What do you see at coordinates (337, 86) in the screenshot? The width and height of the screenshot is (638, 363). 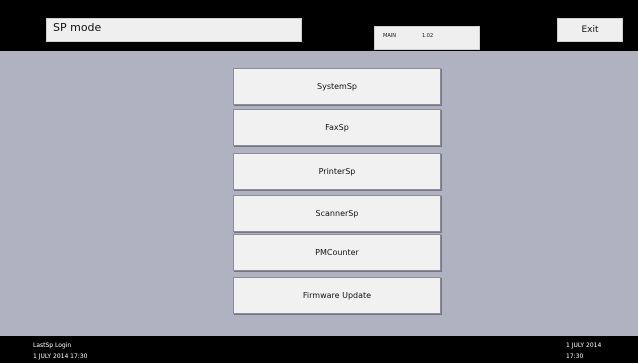 I see `system-sp-button: SystemSp` at bounding box center [337, 86].